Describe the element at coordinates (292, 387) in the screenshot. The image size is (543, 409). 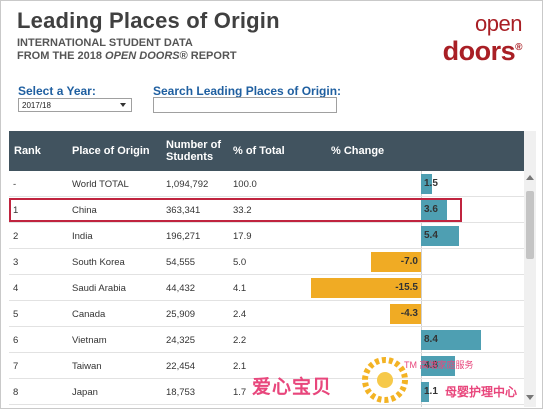
I see `watermark-left-text: 爱心宝贝` at that location.